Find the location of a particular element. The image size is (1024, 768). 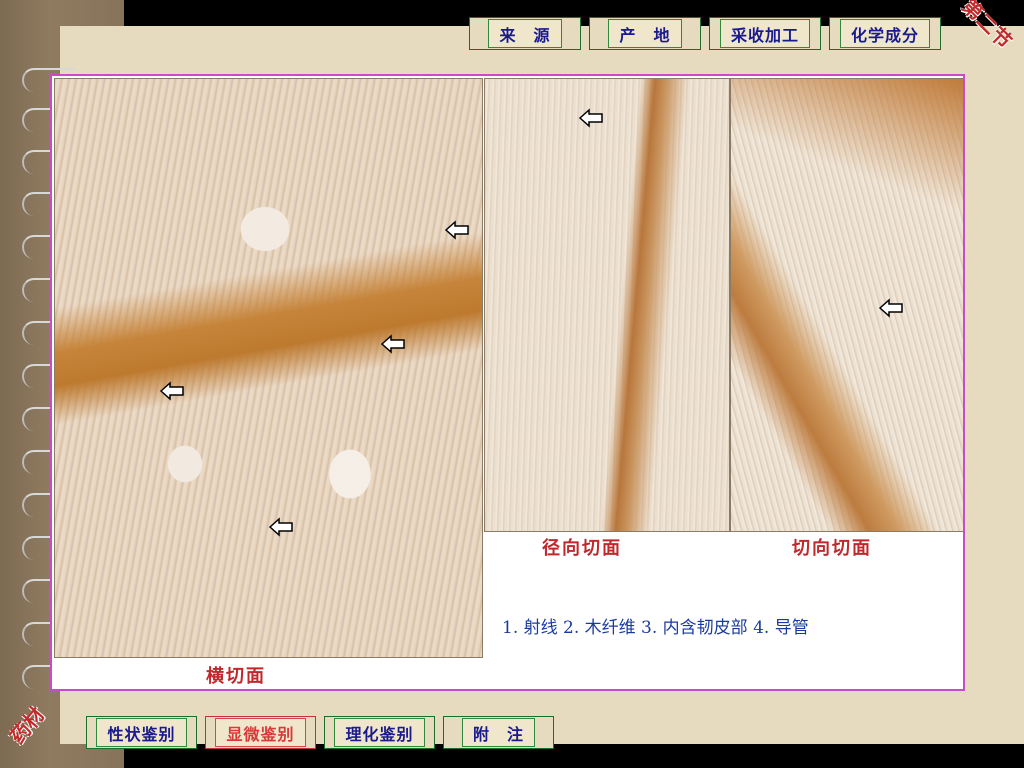

nav-harvest-button: 采收加工 is located at coordinates (765, 33).